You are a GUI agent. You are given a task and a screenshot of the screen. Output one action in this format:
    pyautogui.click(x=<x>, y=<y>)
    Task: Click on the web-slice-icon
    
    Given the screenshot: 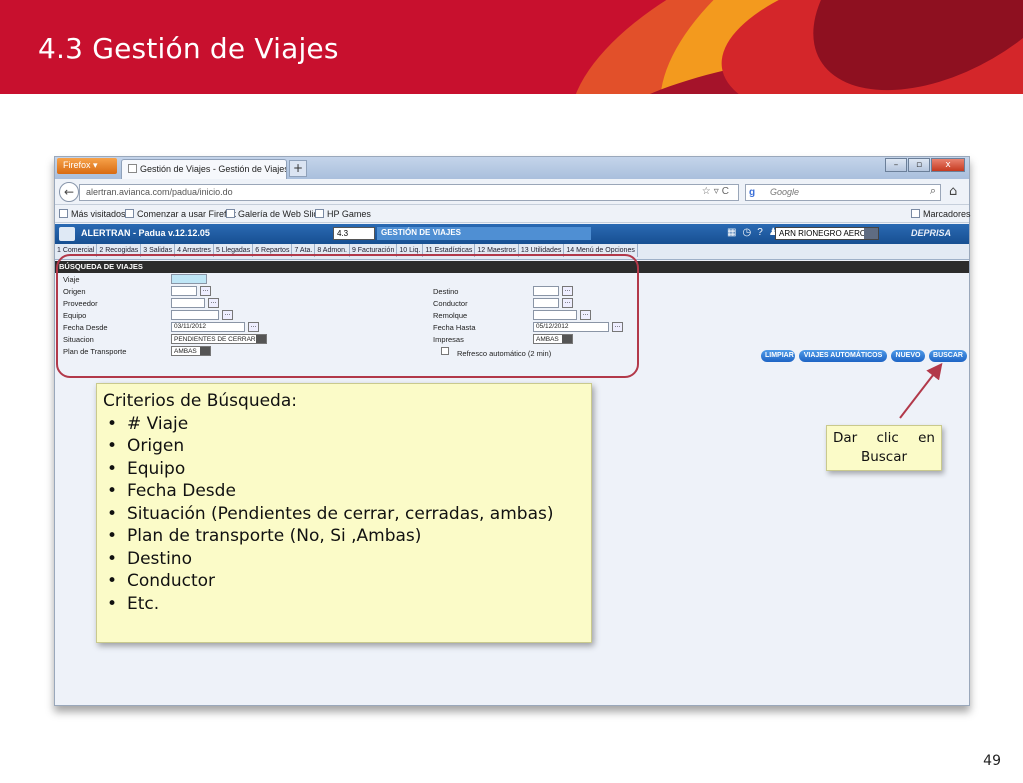 What is the action you would take?
    pyautogui.click(x=230, y=213)
    